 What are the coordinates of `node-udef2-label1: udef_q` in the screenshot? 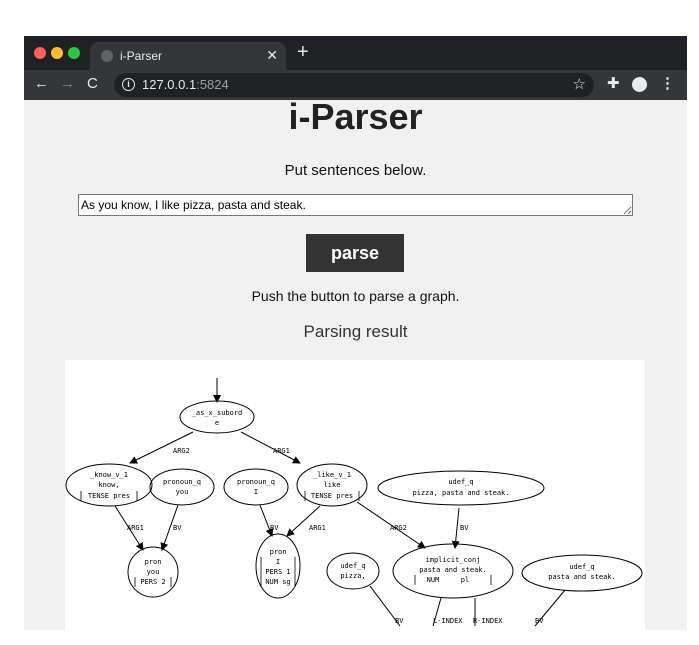 It's located at (352, 566).